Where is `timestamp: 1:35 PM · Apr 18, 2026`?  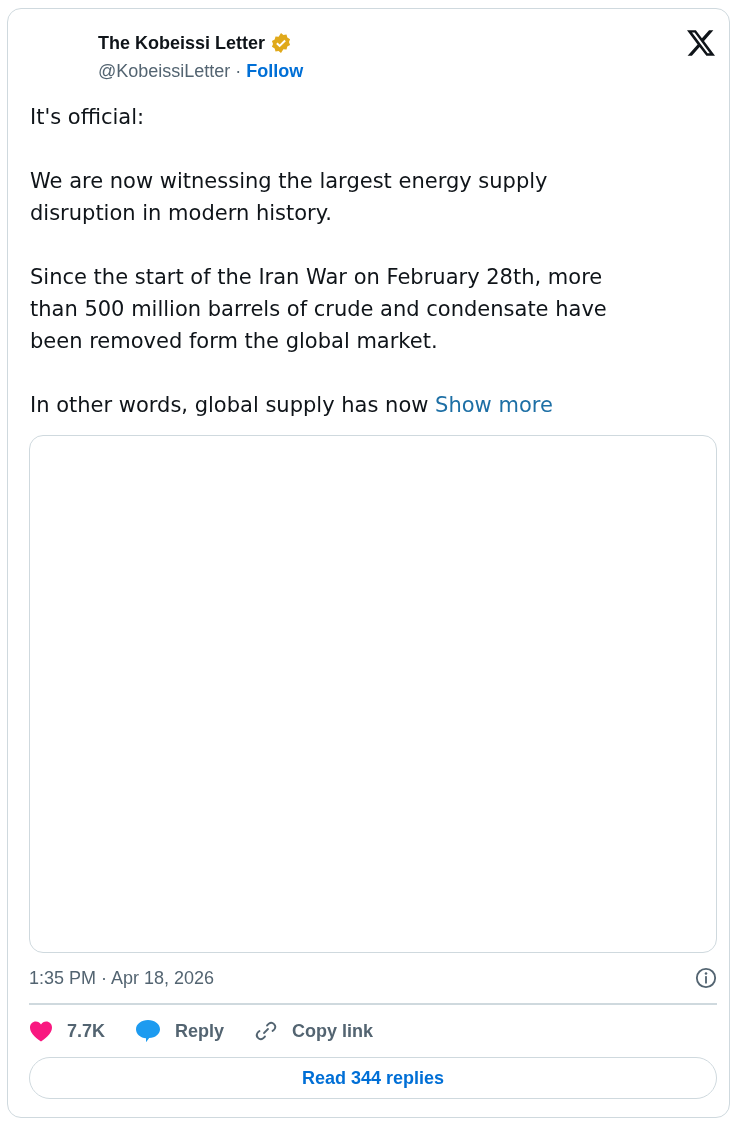 timestamp: 1:35 PM · Apr 18, 2026 is located at coordinates (122, 978).